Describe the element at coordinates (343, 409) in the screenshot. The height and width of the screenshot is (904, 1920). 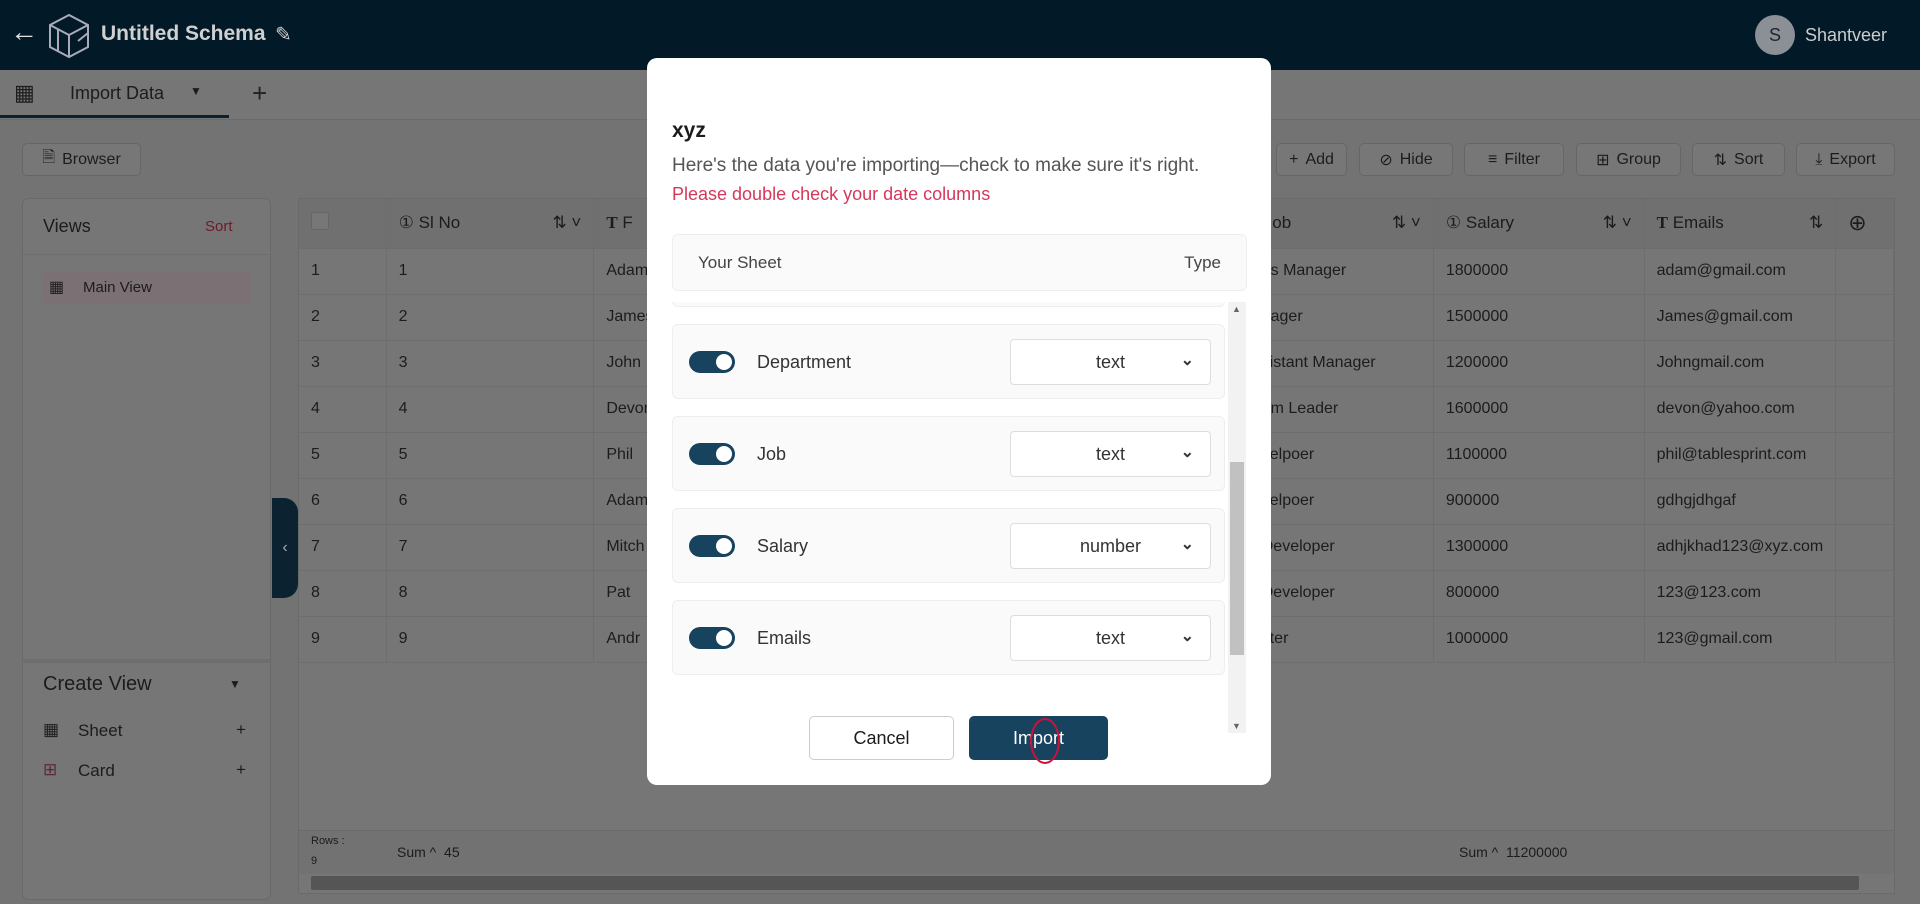
I see `row-index: 4` at that location.